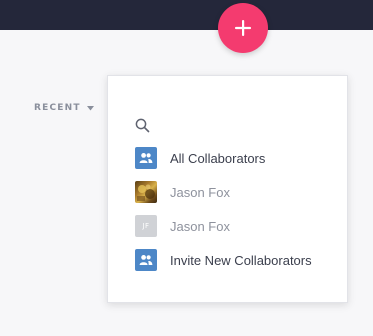 The width and height of the screenshot is (373, 336). Describe the element at coordinates (146, 192) in the screenshot. I see `photo-avatar` at that location.